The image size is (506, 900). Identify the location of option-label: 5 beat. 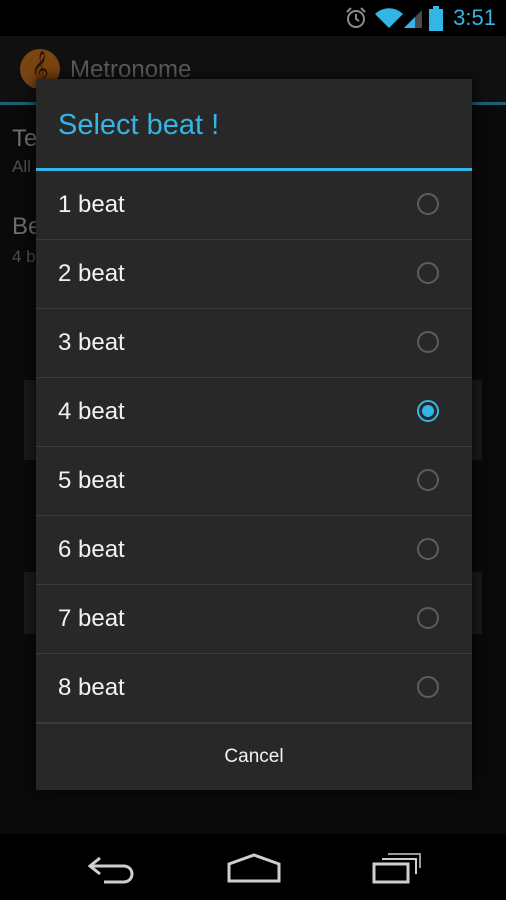
(91, 480).